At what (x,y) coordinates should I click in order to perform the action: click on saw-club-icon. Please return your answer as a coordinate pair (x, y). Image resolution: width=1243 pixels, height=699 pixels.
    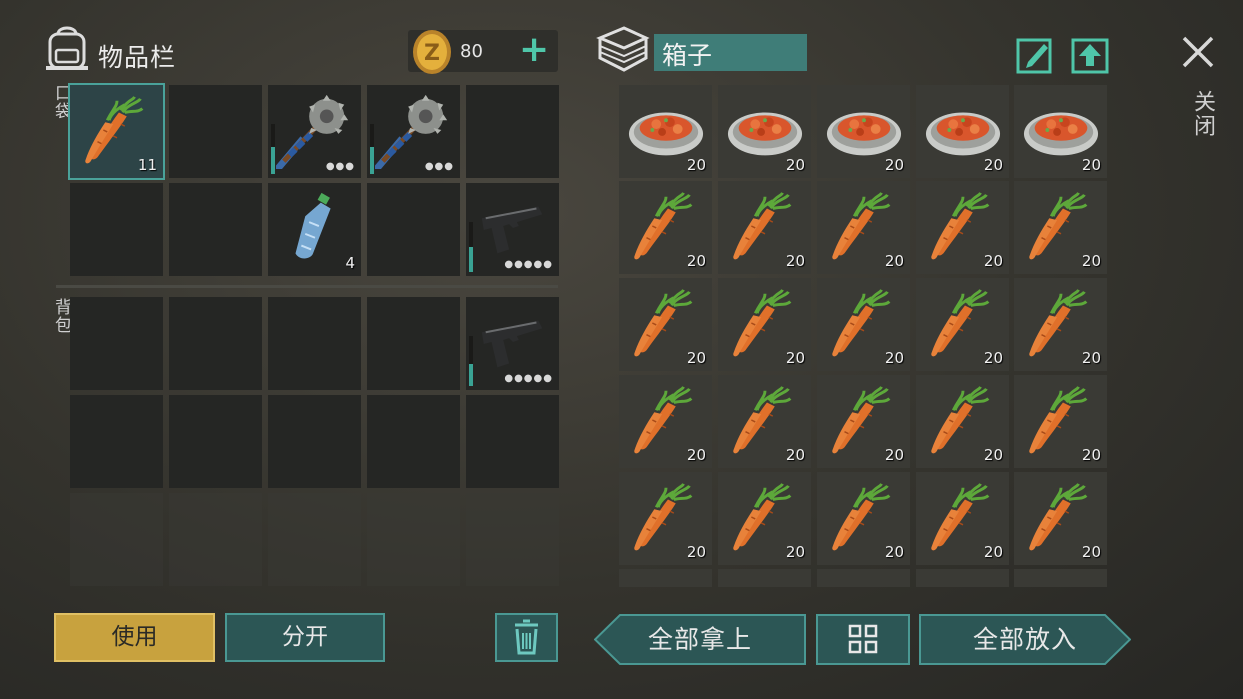
    Looking at the image, I should click on (315, 130).